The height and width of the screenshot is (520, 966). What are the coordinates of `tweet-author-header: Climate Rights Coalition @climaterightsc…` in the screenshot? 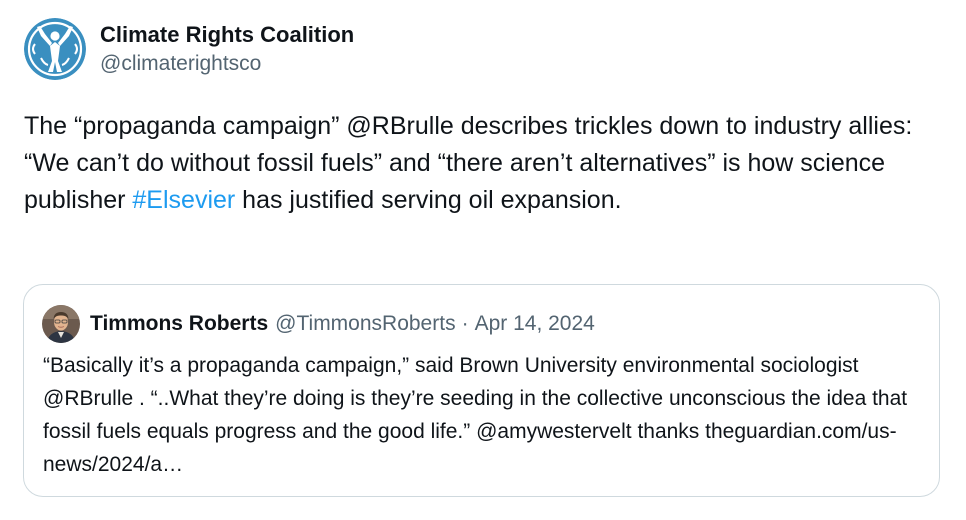 It's located at (189, 49).